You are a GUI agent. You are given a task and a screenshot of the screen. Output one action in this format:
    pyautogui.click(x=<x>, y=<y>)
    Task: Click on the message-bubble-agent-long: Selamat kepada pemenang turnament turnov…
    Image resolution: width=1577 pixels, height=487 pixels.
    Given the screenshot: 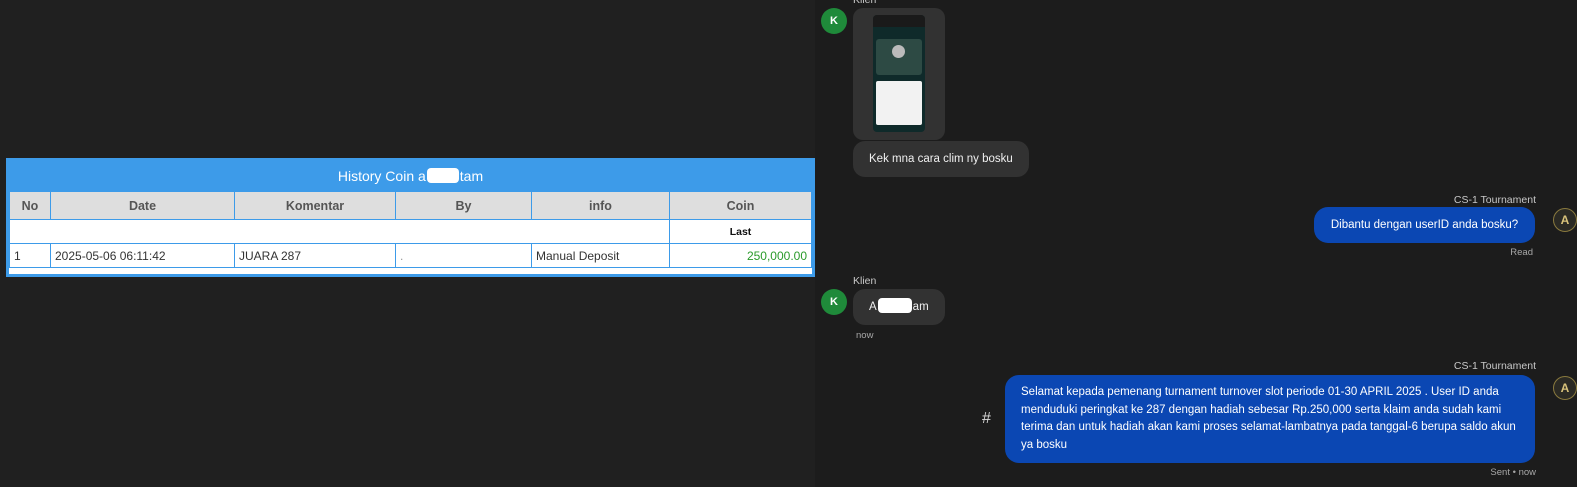 What is the action you would take?
    pyautogui.click(x=1270, y=419)
    